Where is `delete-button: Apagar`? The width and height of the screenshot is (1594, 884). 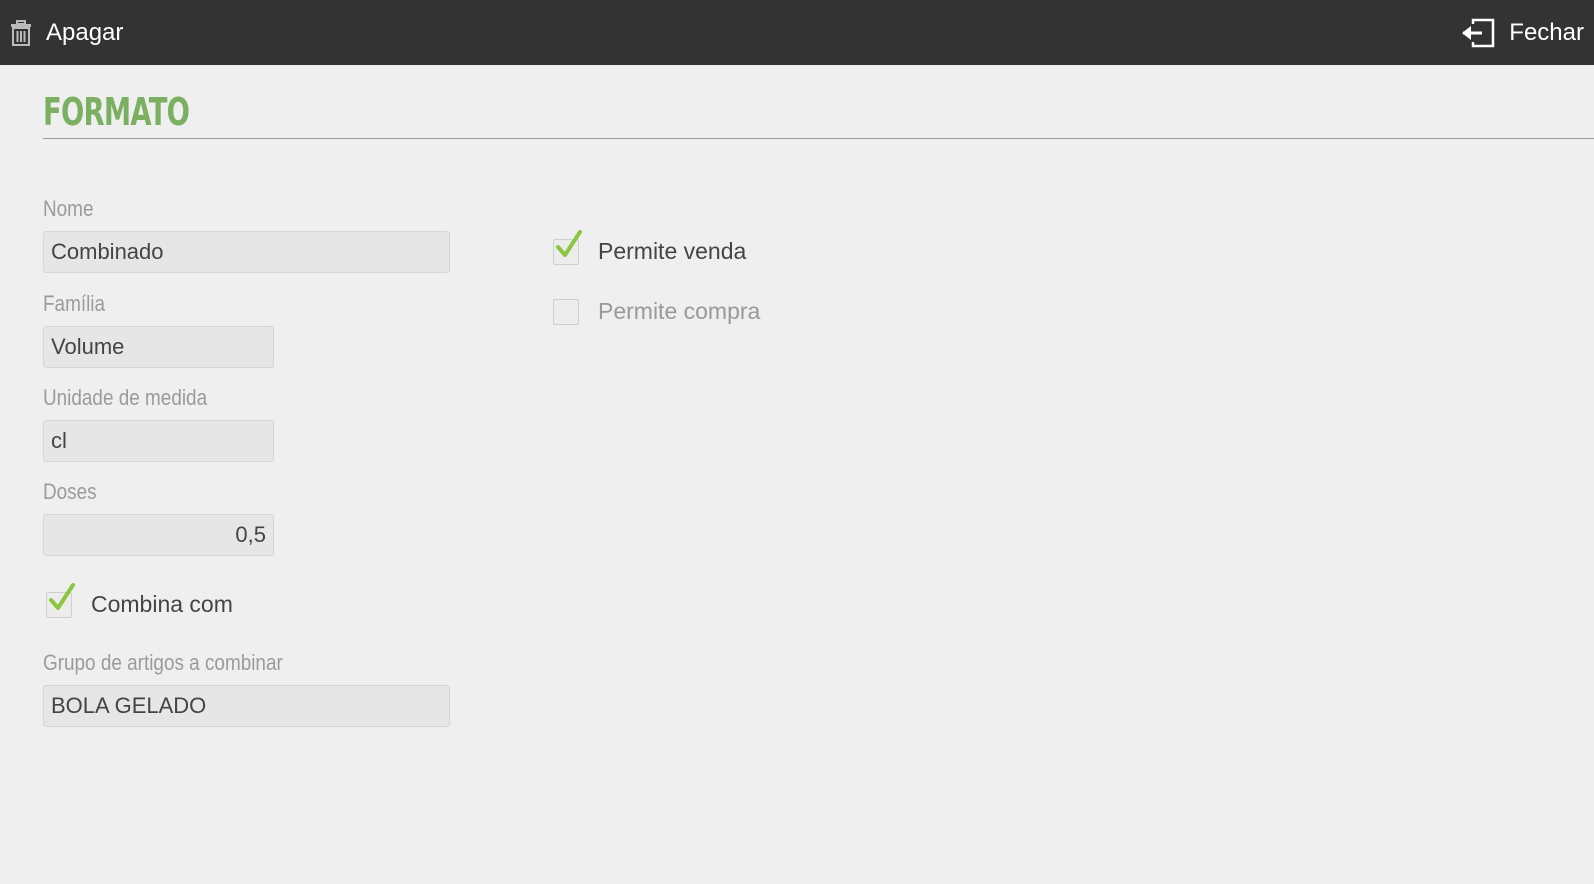
delete-button: Apagar is located at coordinates (66, 32).